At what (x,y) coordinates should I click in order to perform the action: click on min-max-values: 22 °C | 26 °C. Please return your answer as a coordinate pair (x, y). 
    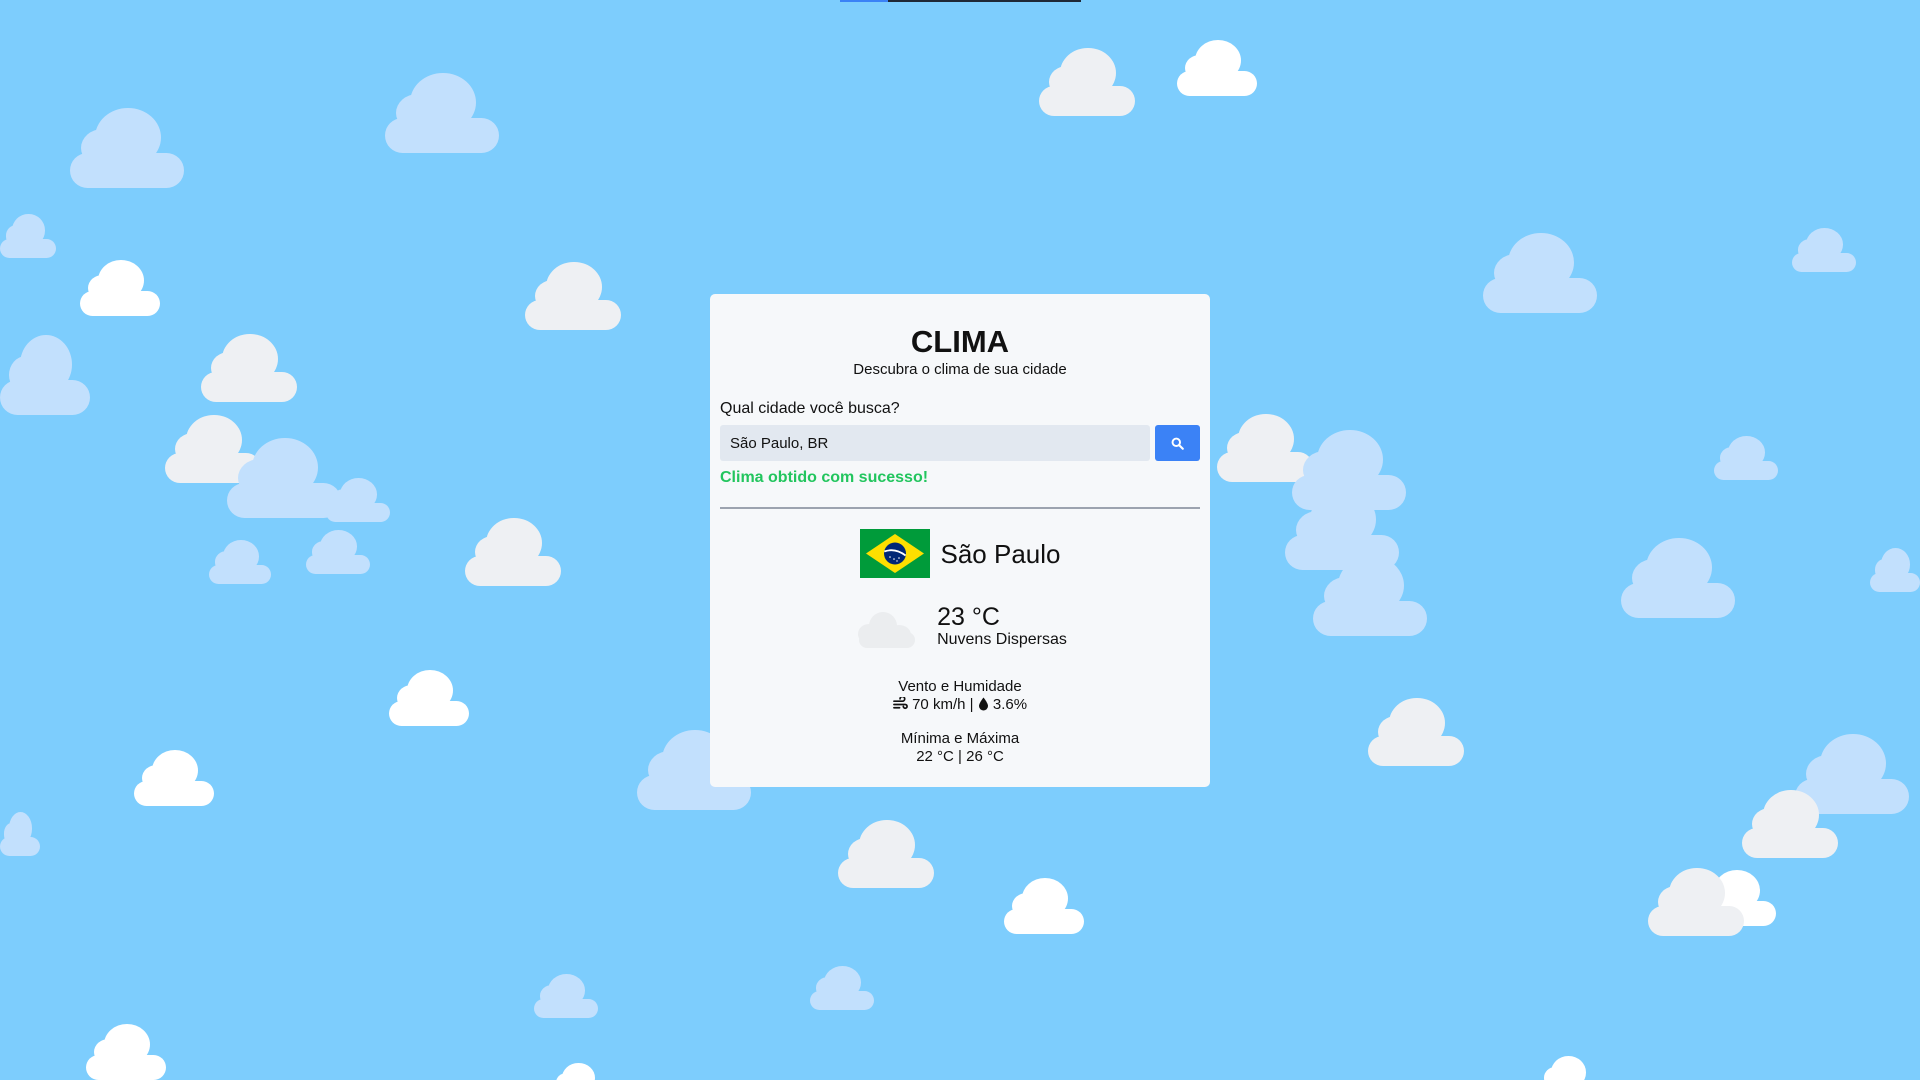
    Looking at the image, I should click on (960, 756).